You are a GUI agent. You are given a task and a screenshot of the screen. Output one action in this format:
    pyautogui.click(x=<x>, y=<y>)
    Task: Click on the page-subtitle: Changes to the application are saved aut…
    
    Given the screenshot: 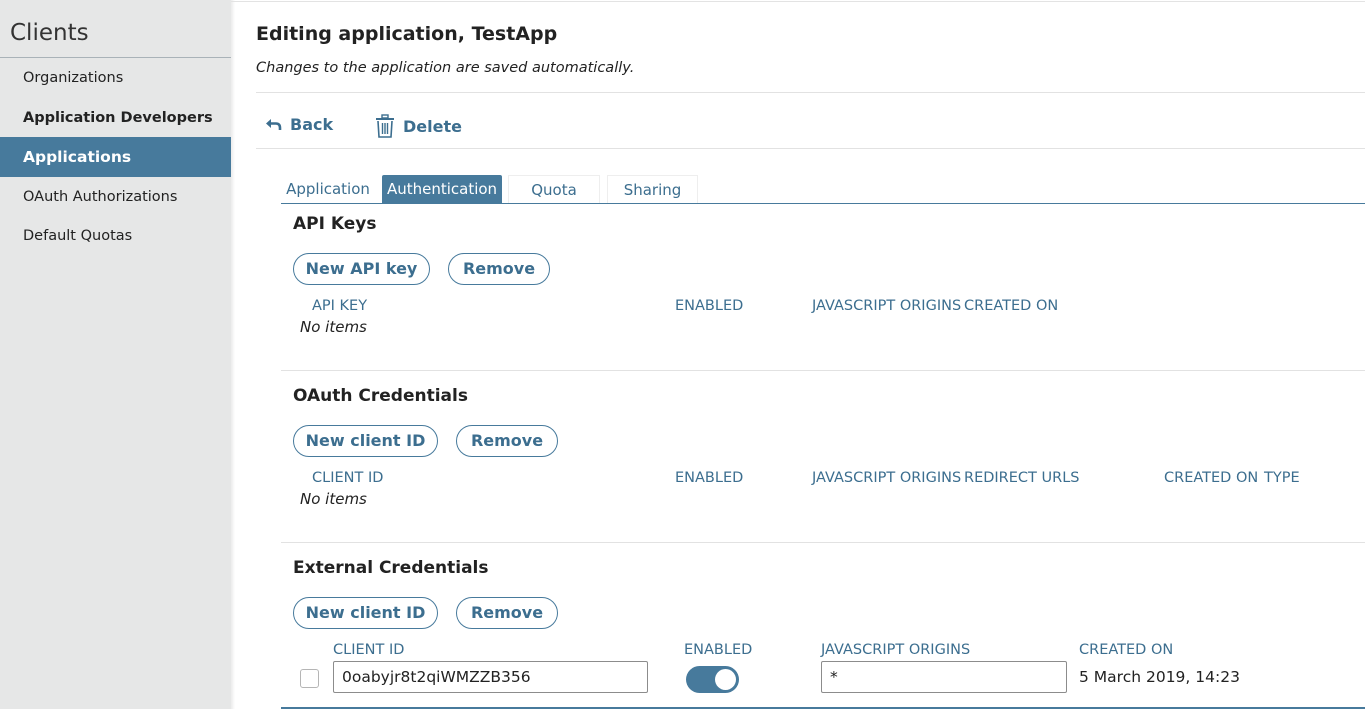 What is the action you would take?
    pyautogui.click(x=445, y=68)
    